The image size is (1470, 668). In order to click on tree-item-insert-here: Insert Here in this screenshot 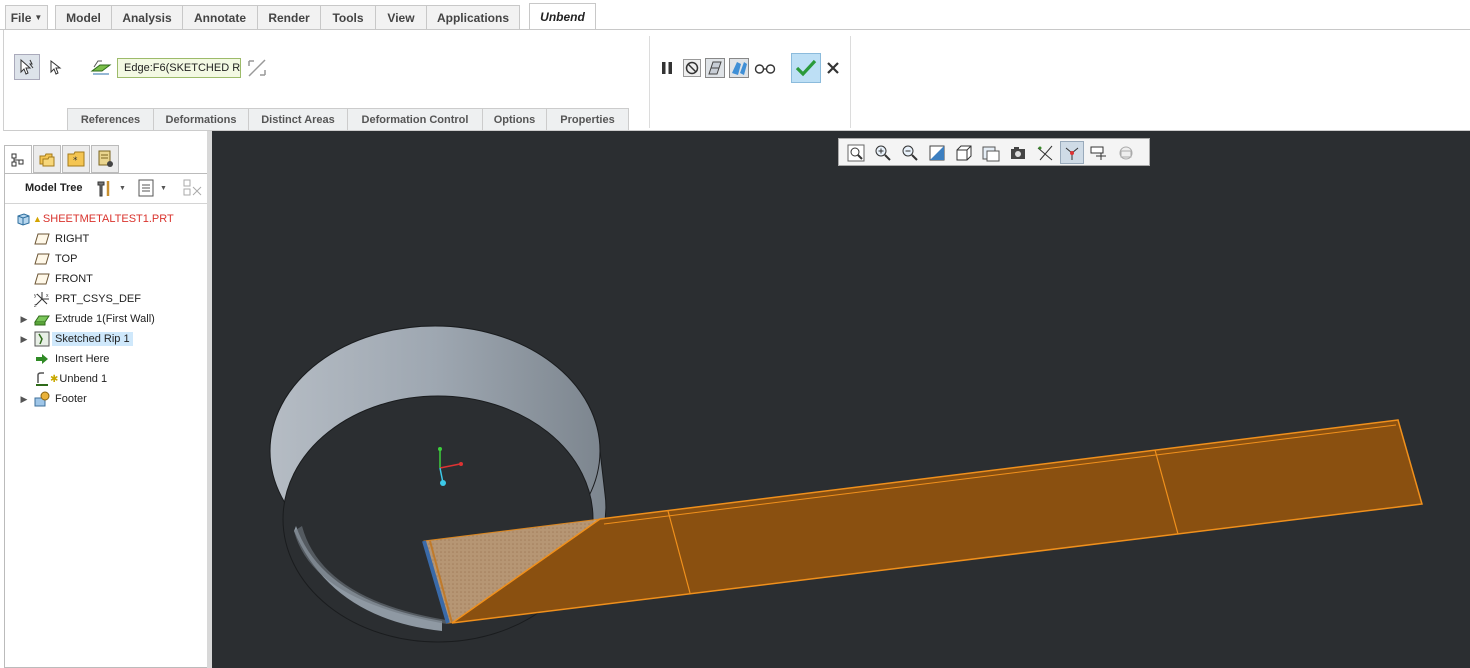, I will do `click(71, 359)`.